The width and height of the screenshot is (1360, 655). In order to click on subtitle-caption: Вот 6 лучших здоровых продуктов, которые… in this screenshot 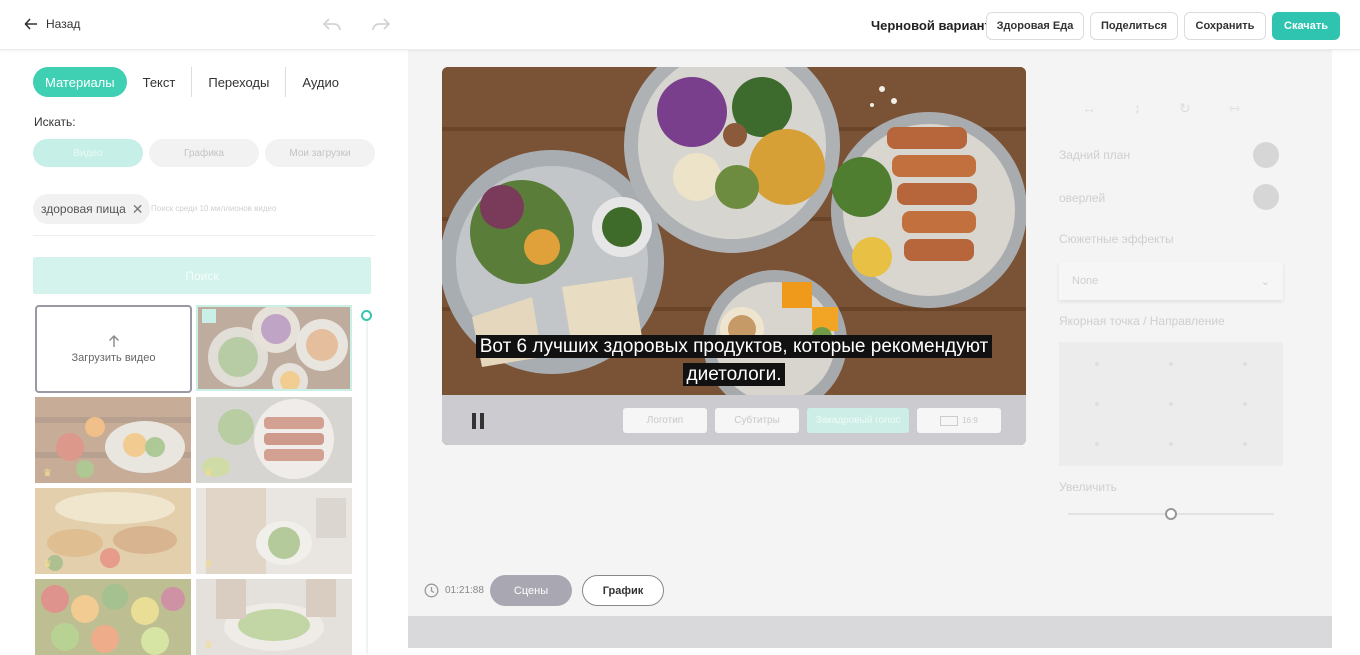, I will do `click(734, 361)`.